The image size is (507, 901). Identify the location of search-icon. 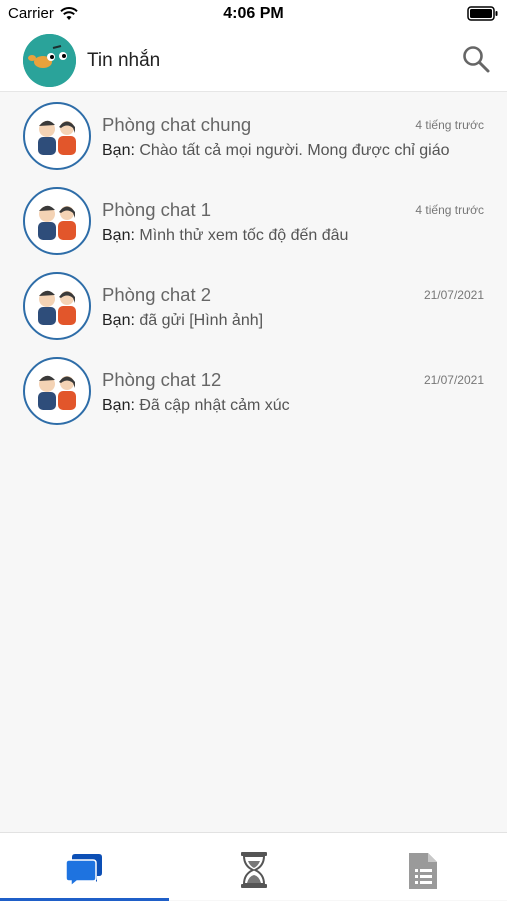
(476, 59).